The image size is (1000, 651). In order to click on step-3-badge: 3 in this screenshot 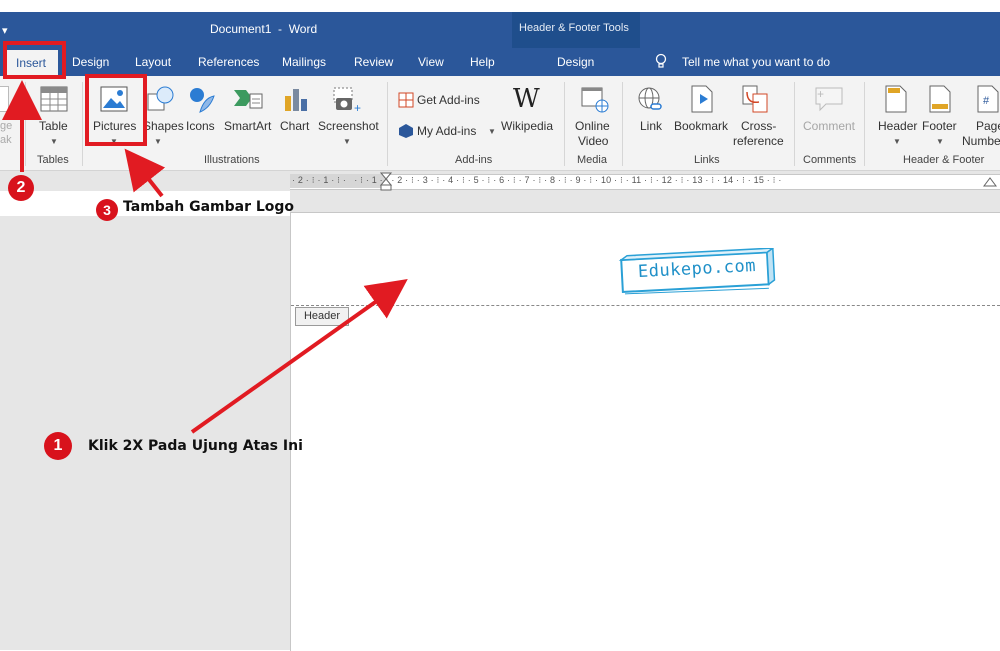, I will do `click(107, 210)`.